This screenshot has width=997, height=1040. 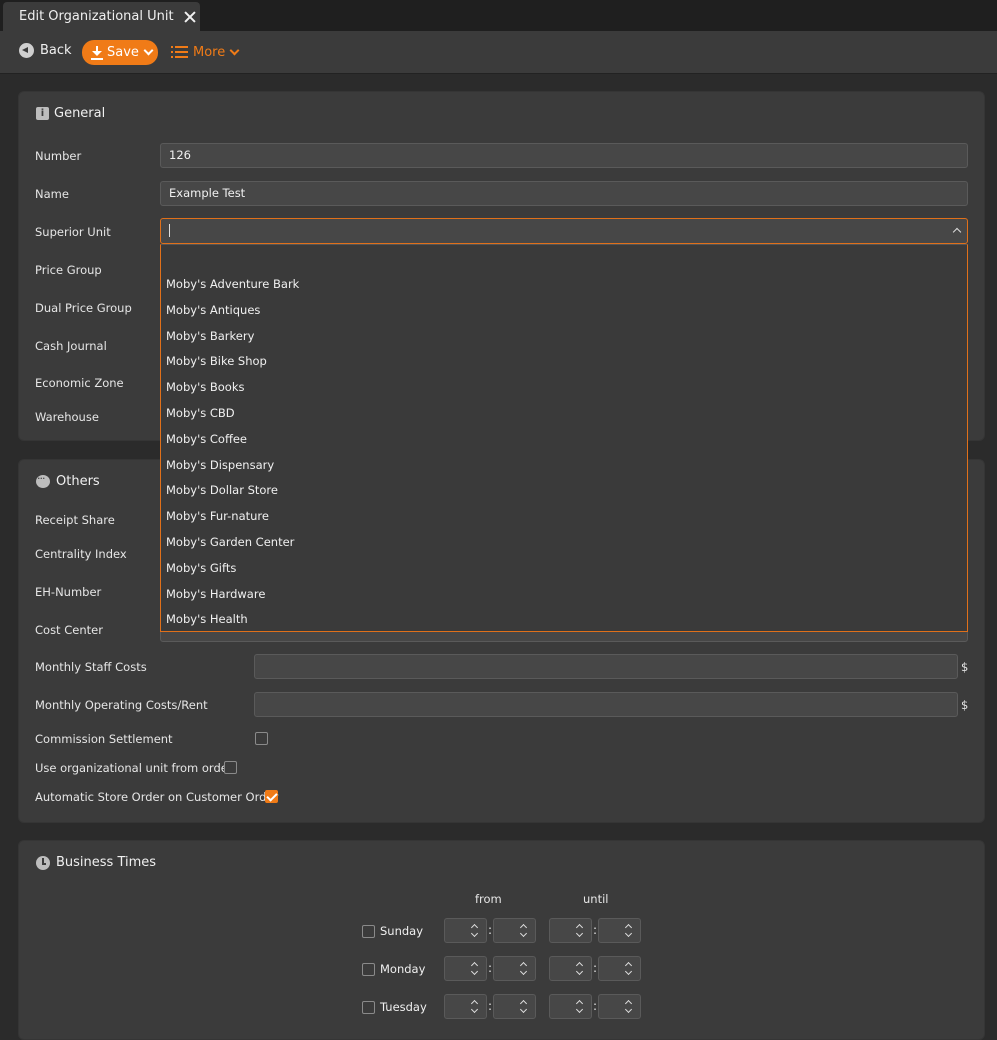 I want to click on warehouse-label: Warehouse, so click(x=67, y=417).